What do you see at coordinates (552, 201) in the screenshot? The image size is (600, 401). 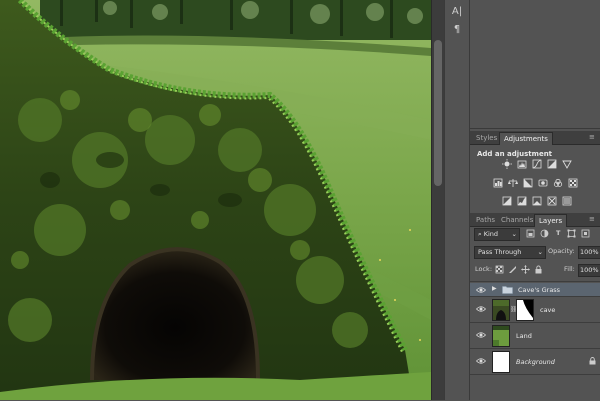 I see `selective-color-icon` at bounding box center [552, 201].